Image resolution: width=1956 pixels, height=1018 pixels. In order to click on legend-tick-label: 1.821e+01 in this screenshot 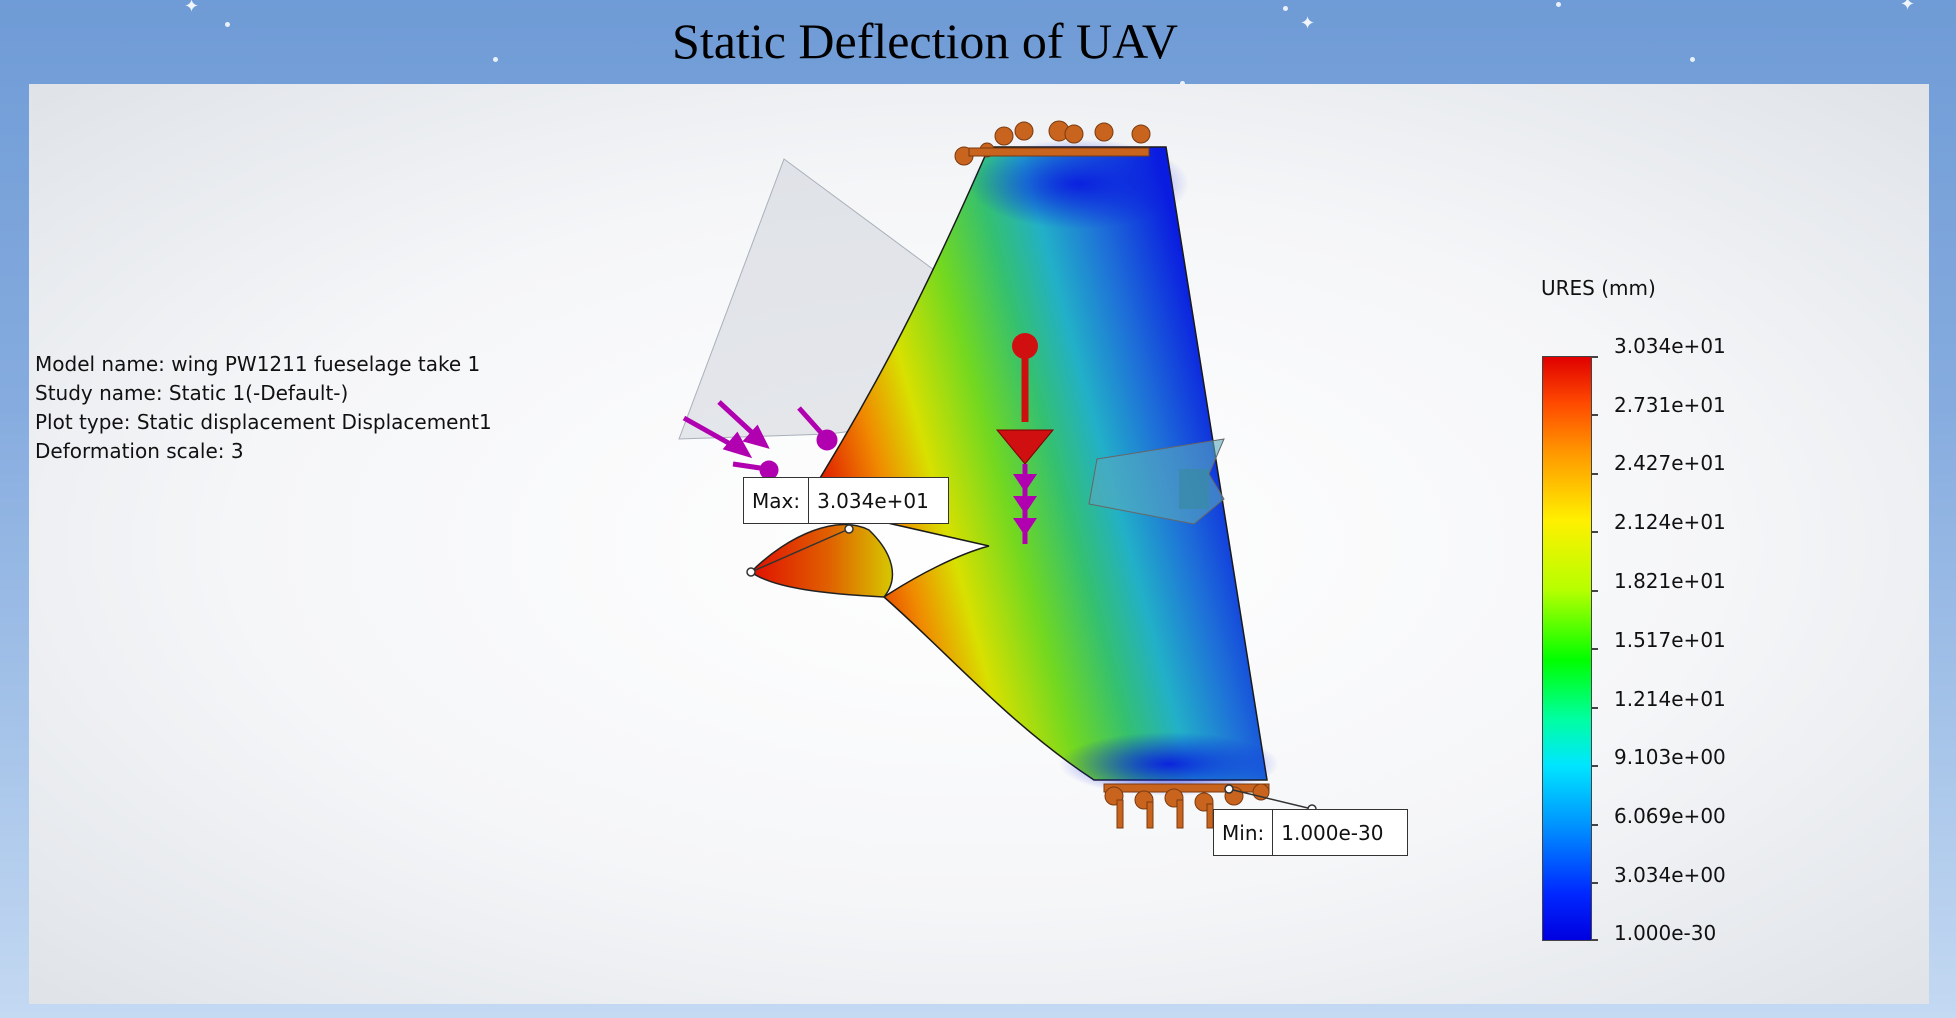, I will do `click(1670, 581)`.